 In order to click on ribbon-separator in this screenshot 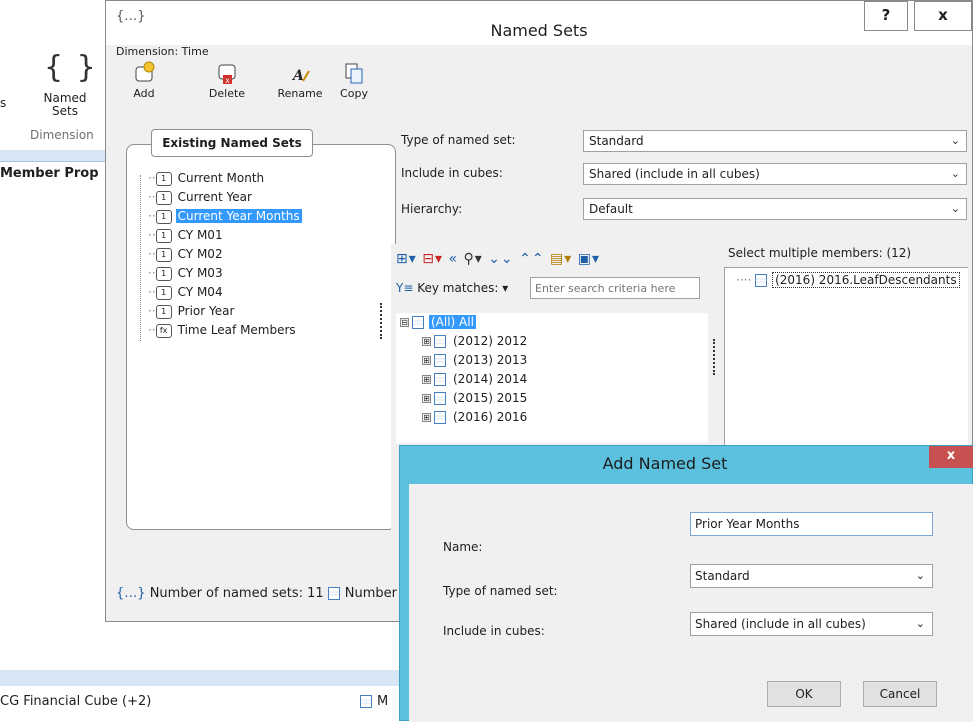, I will do `click(55, 156)`.